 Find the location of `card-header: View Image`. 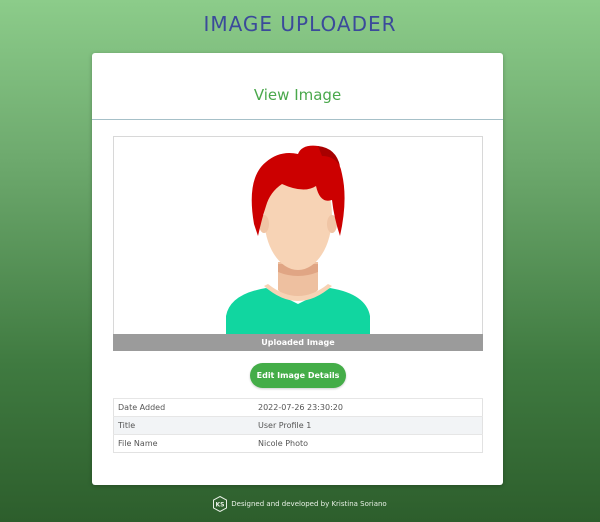

card-header: View Image is located at coordinates (297, 86).